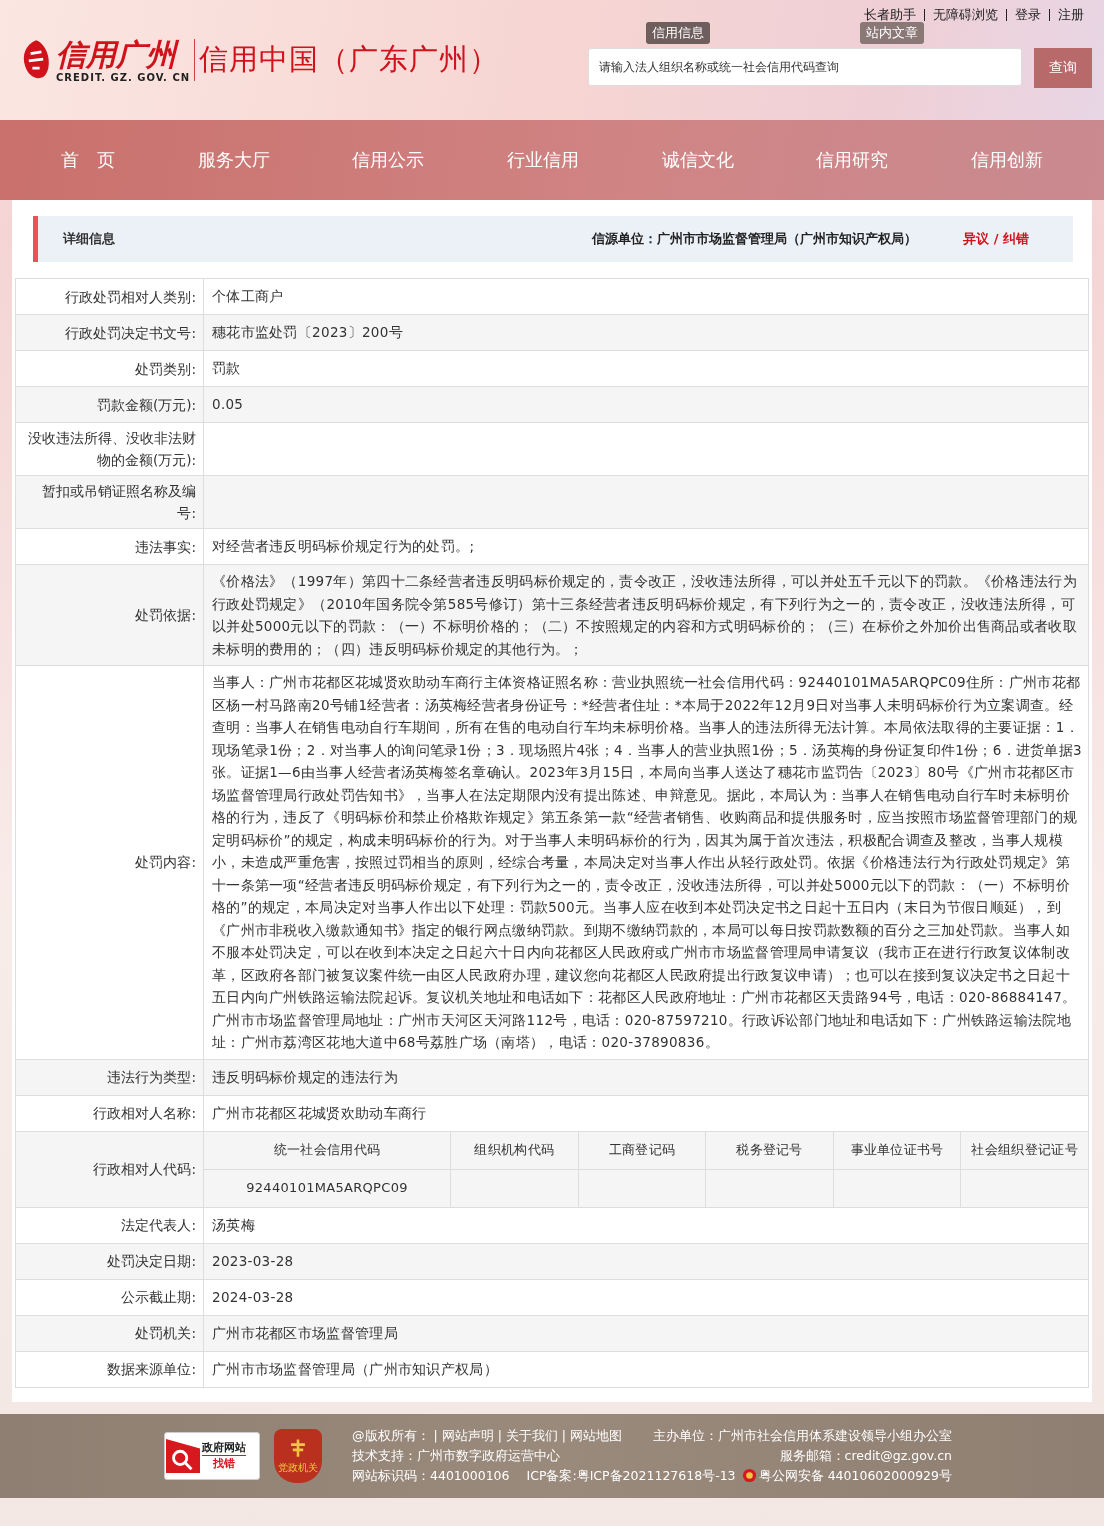 Image resolution: width=1104 pixels, height=1526 pixels. Describe the element at coordinates (678, 33) in the screenshot. I see `search-tab: 信用信息` at that location.